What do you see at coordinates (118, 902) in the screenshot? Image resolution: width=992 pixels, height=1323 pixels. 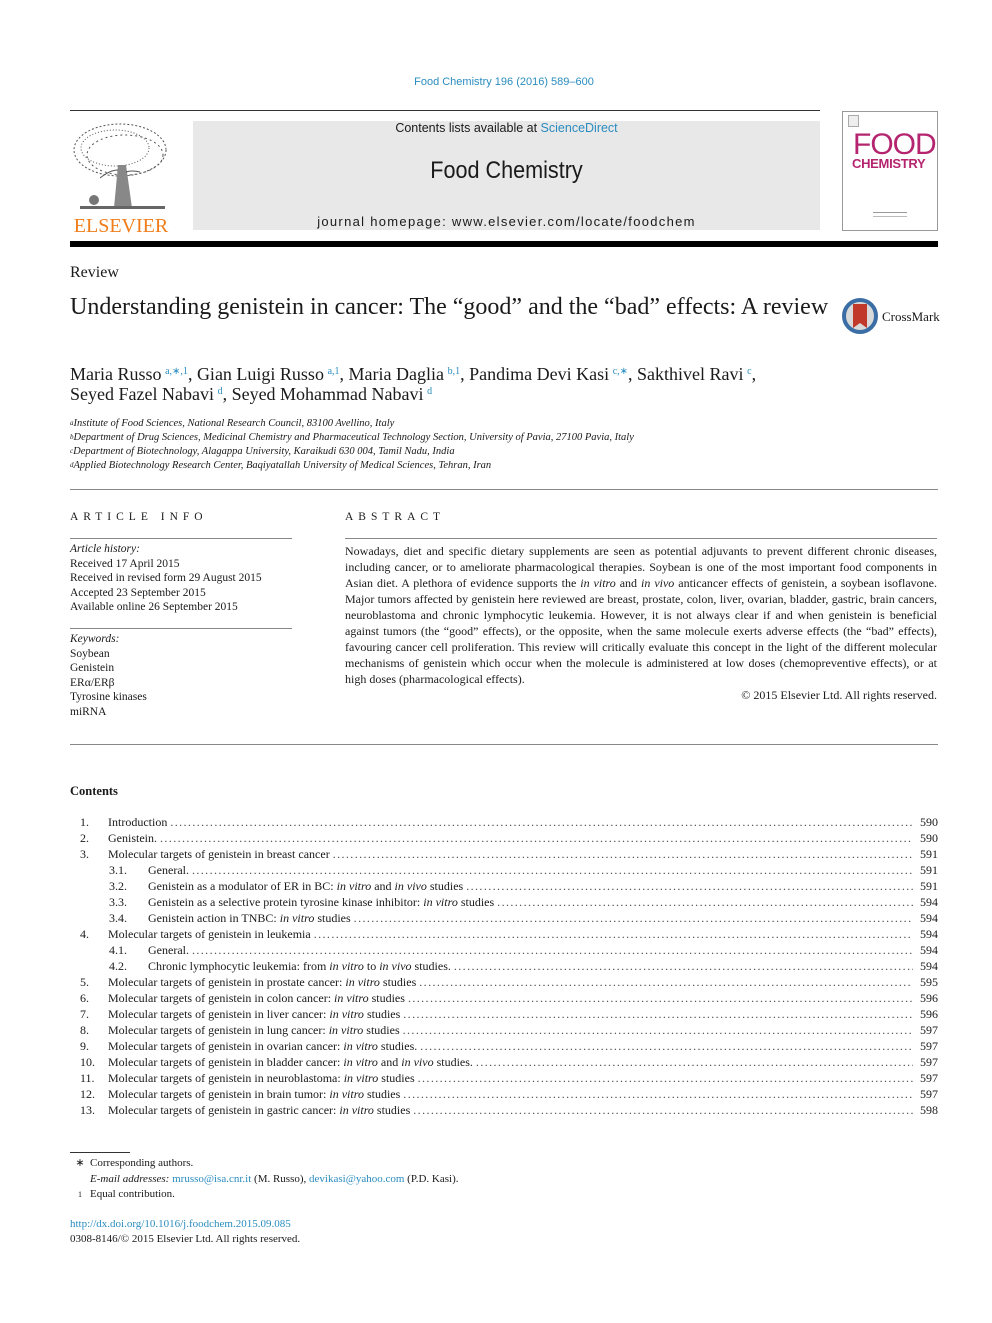 I see `toc-number: 3.3.` at bounding box center [118, 902].